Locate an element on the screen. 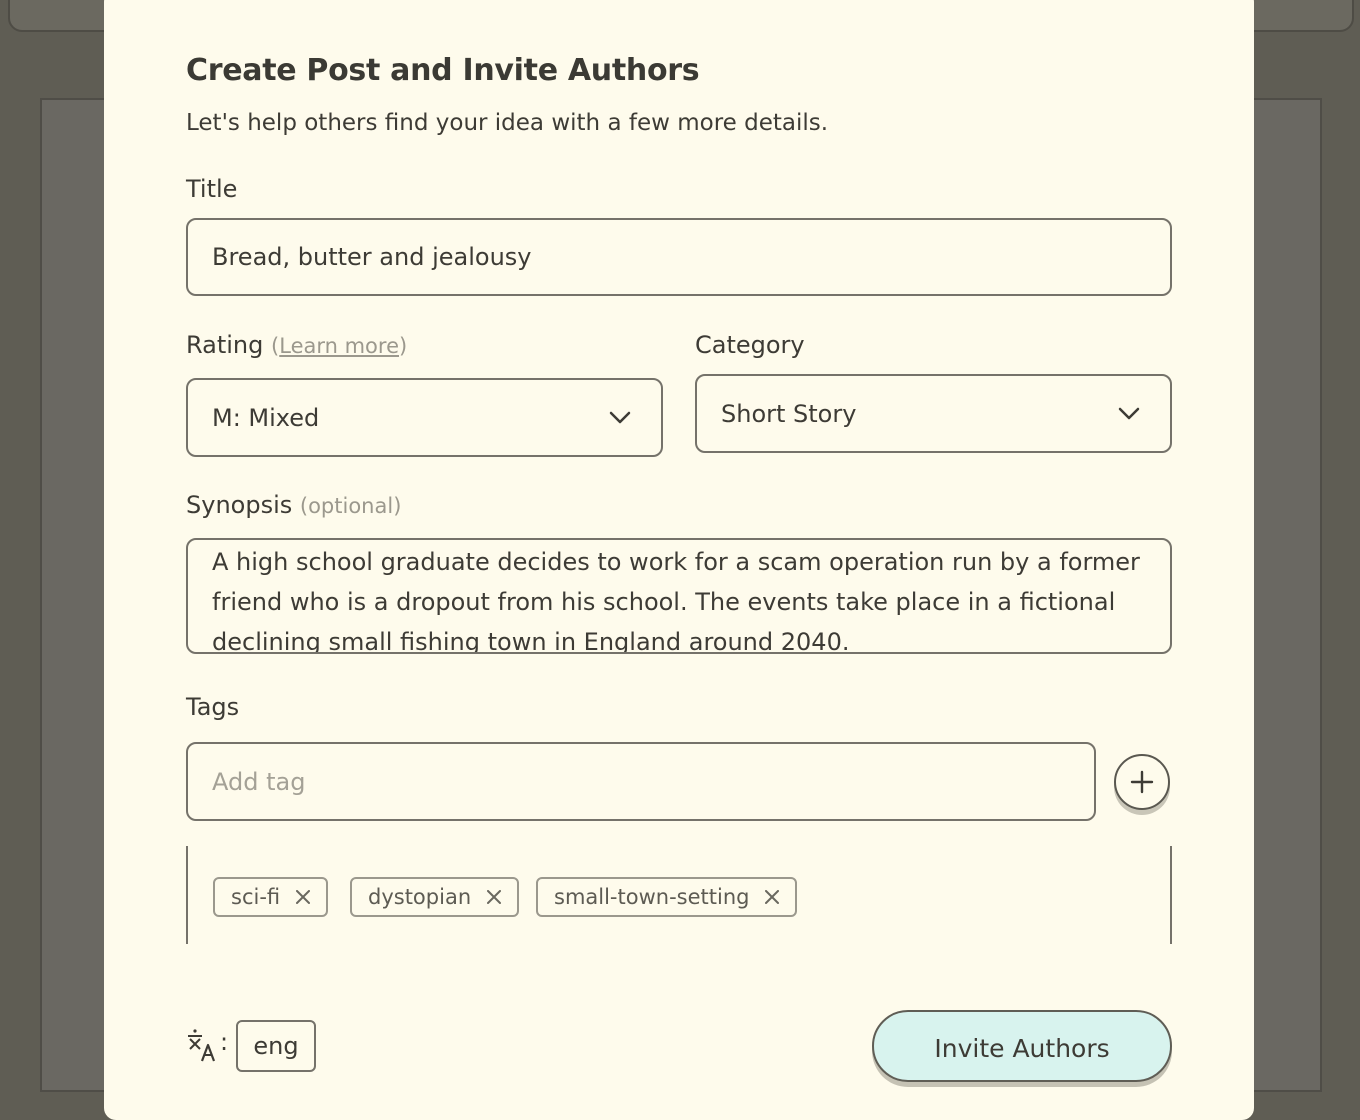  learn-more-link: Learn more is located at coordinates (339, 346).